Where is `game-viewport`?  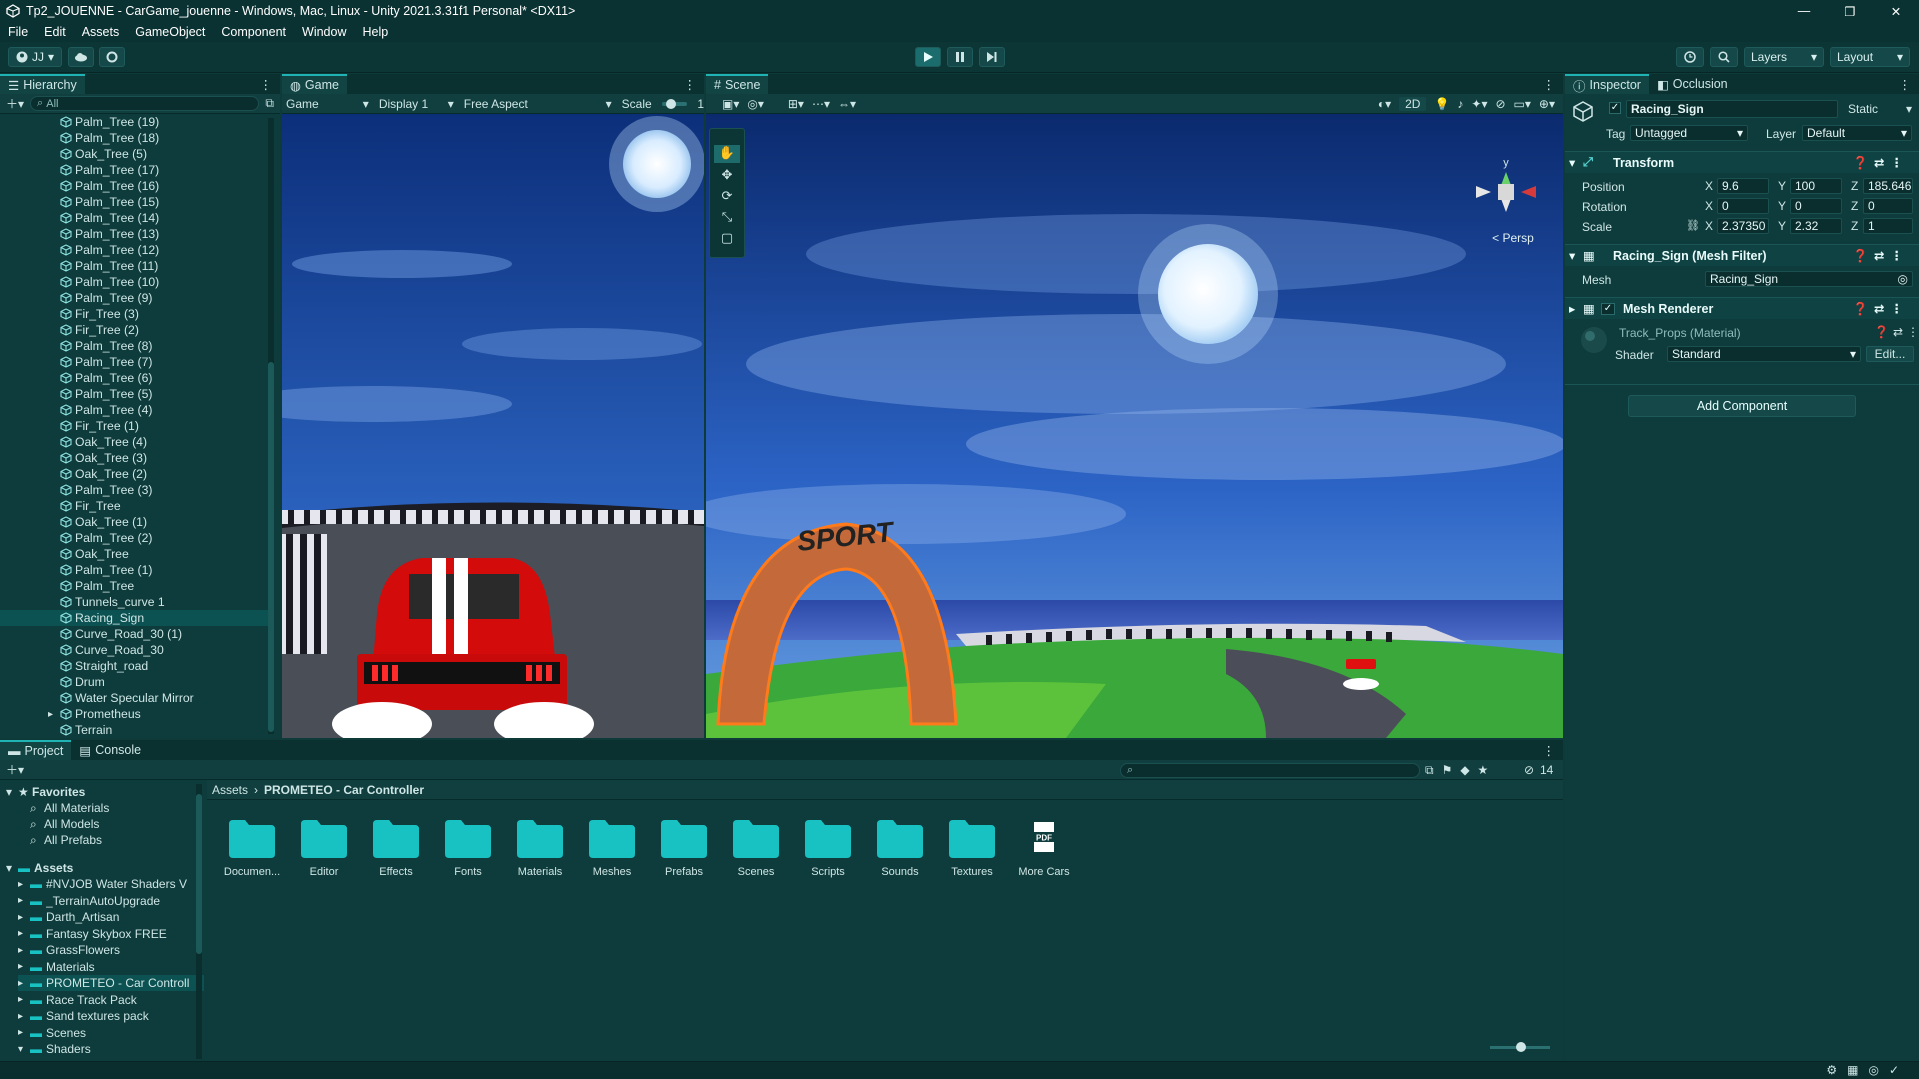 game-viewport is located at coordinates (493, 426).